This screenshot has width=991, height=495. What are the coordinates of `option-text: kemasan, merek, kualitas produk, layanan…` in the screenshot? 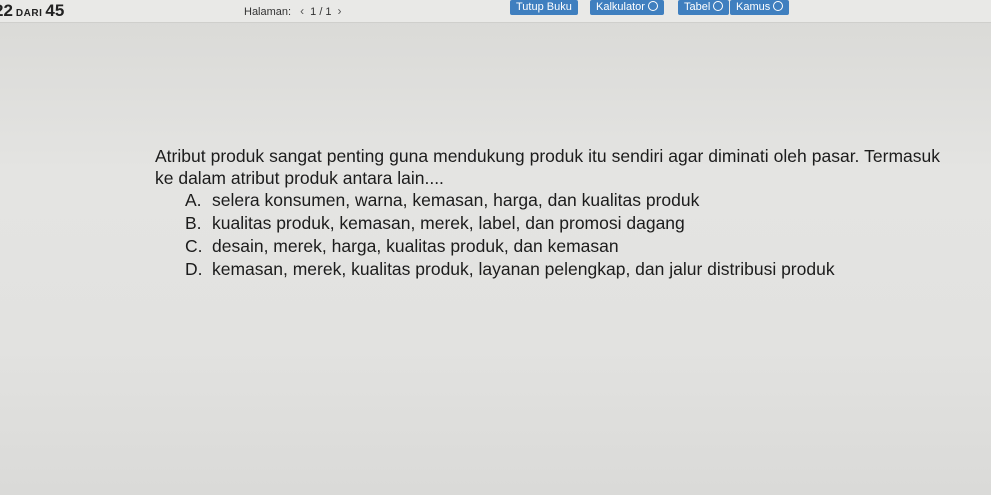 It's located at (523, 269).